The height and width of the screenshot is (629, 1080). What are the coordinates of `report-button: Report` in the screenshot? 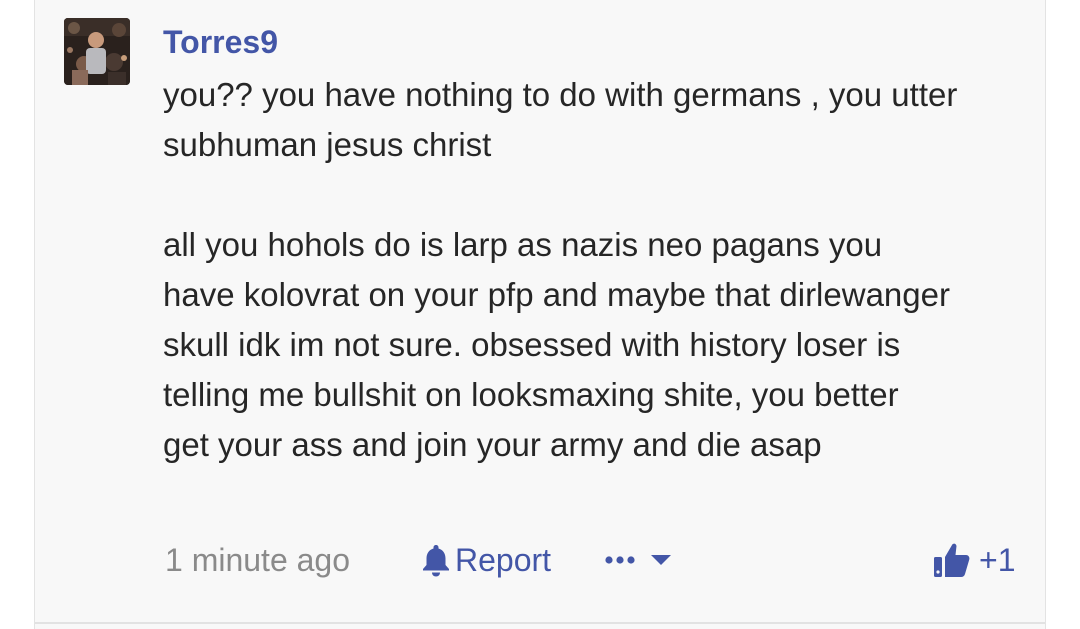 It's located at (486, 560).